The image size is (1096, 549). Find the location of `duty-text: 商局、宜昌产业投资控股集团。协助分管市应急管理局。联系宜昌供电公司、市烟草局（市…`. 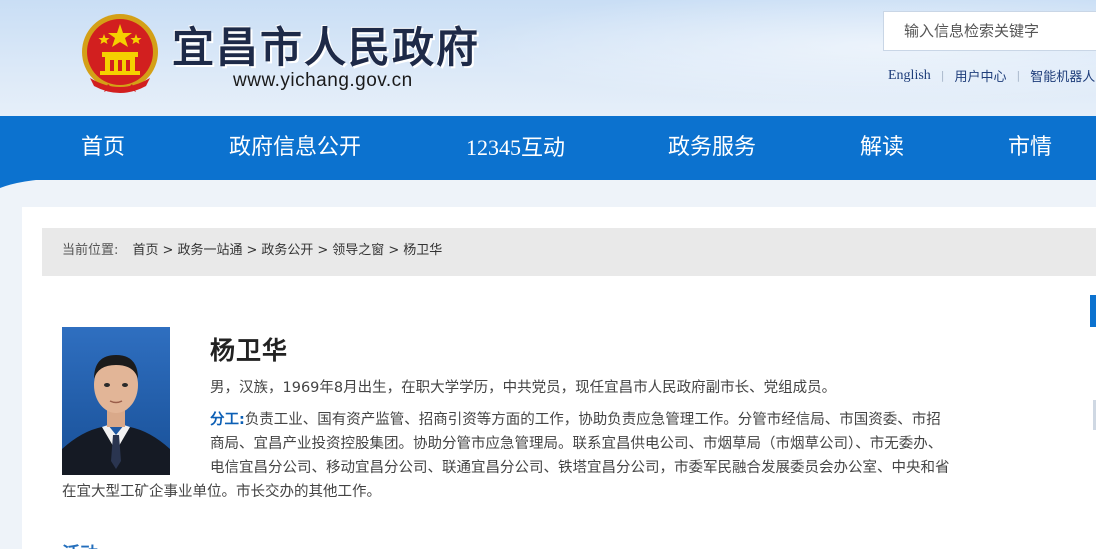

duty-text: 商局、宜昌产业投资控股集团。协助分管市应急管理局。联系宜昌供电公司、市烟草局（市… is located at coordinates (576, 444).